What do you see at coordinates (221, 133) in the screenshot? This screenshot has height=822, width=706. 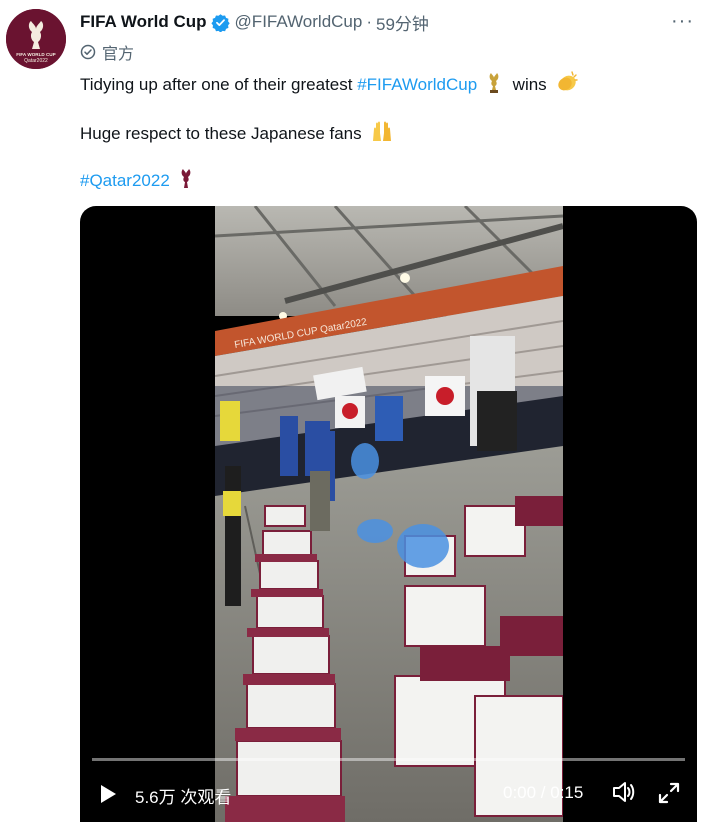 I see `tweet-text-segment: Huge respect to these Japanese fans` at bounding box center [221, 133].